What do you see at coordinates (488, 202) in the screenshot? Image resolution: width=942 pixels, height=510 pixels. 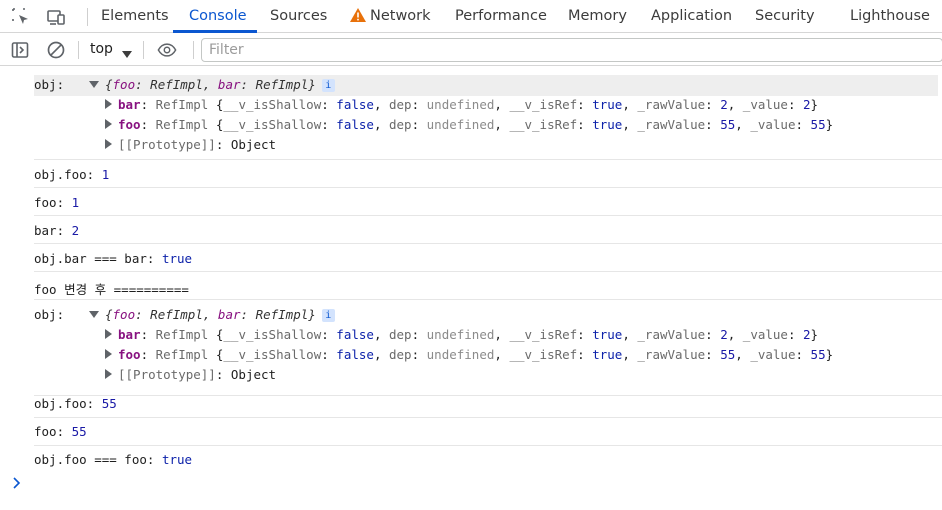 I see `console-message: foo: 1` at bounding box center [488, 202].